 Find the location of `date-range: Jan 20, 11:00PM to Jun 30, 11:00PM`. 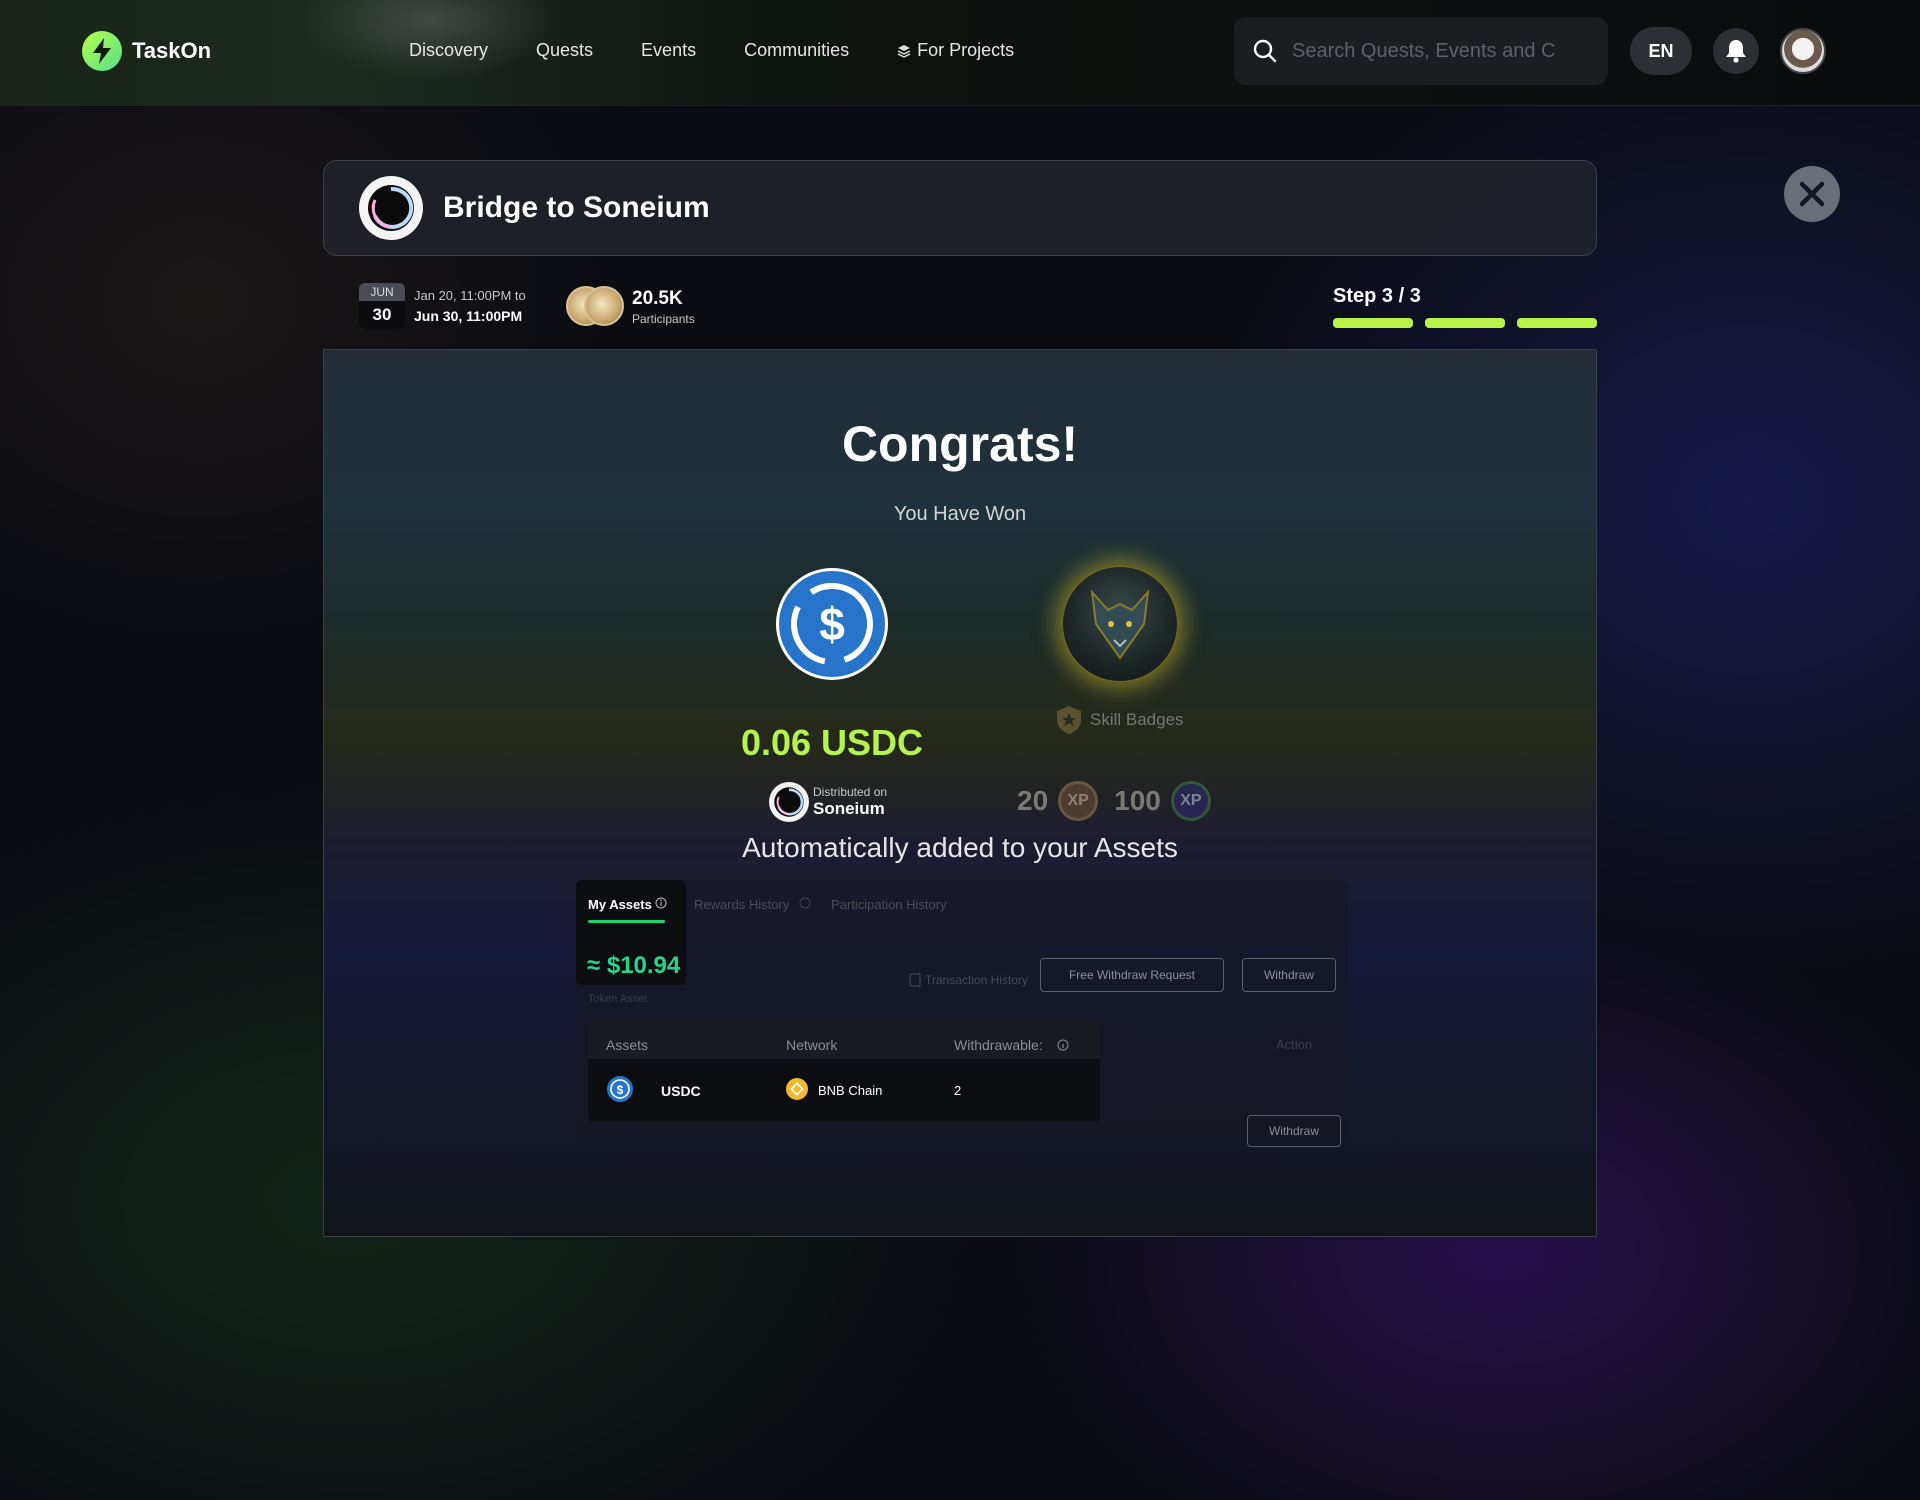

date-range: Jan 20, 11:00PM to Jun 30, 11:00PM is located at coordinates (470, 306).